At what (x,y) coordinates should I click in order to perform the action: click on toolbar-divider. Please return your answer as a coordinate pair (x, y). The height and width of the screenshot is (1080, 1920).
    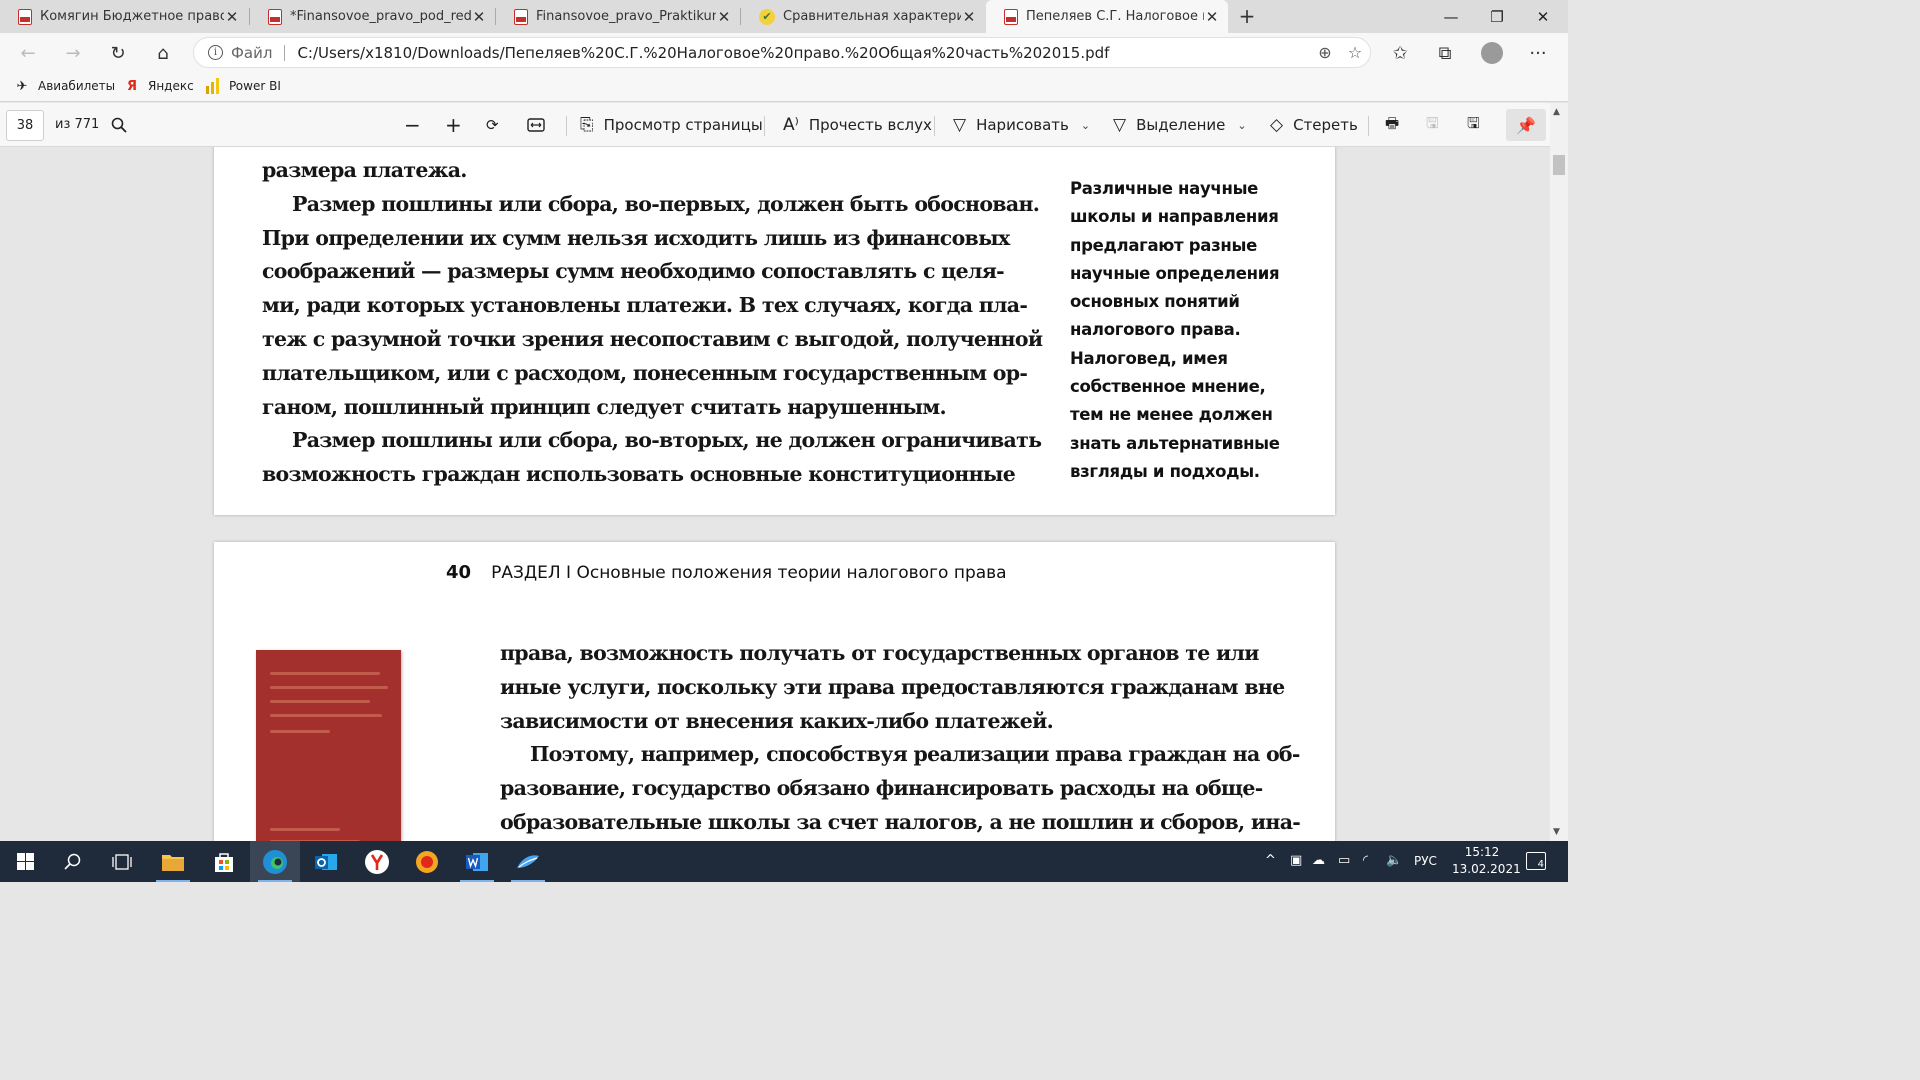
    Looking at the image, I should click on (566, 126).